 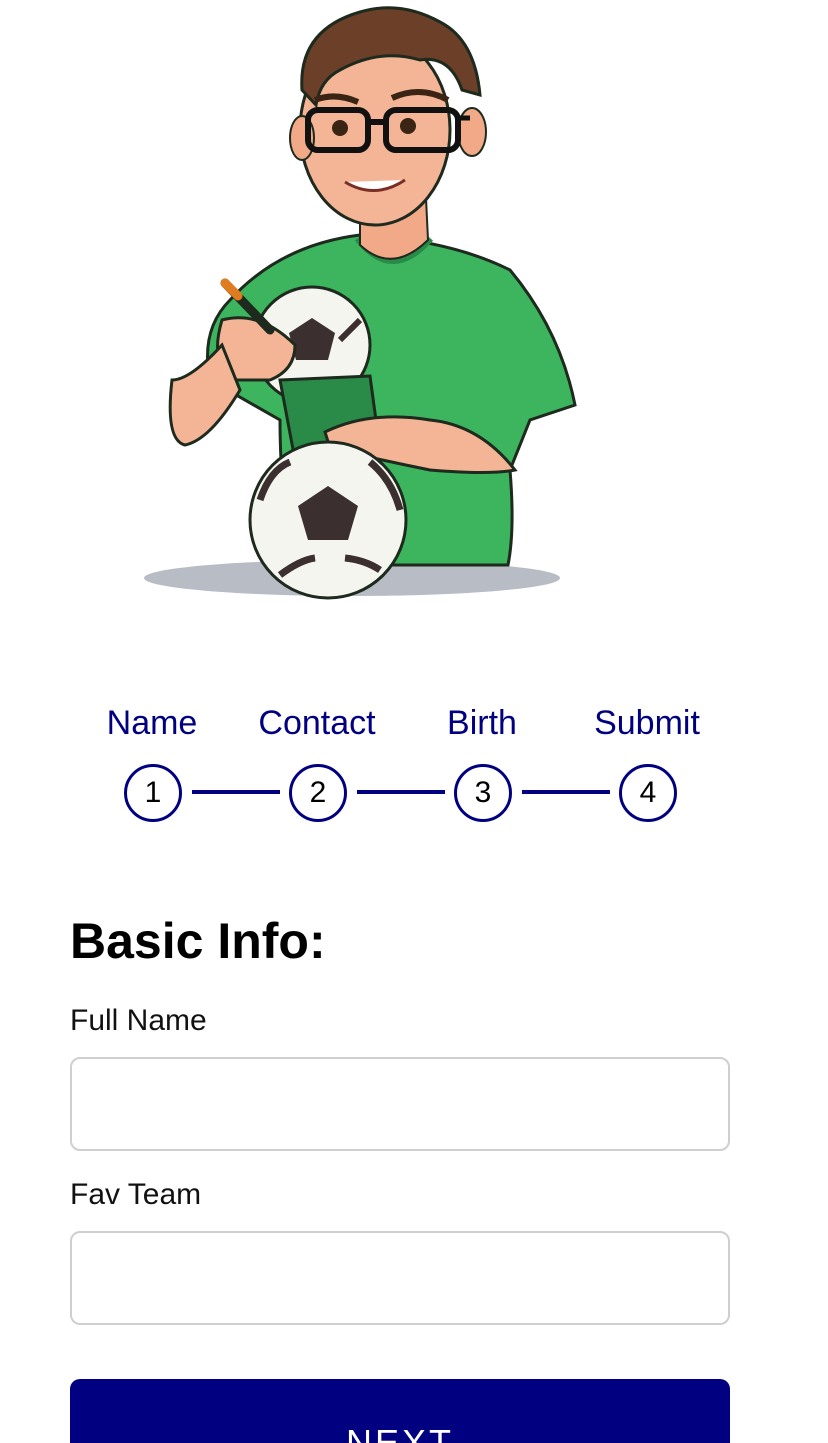 What do you see at coordinates (647, 723) in the screenshot?
I see `step-label-submit: Submit` at bounding box center [647, 723].